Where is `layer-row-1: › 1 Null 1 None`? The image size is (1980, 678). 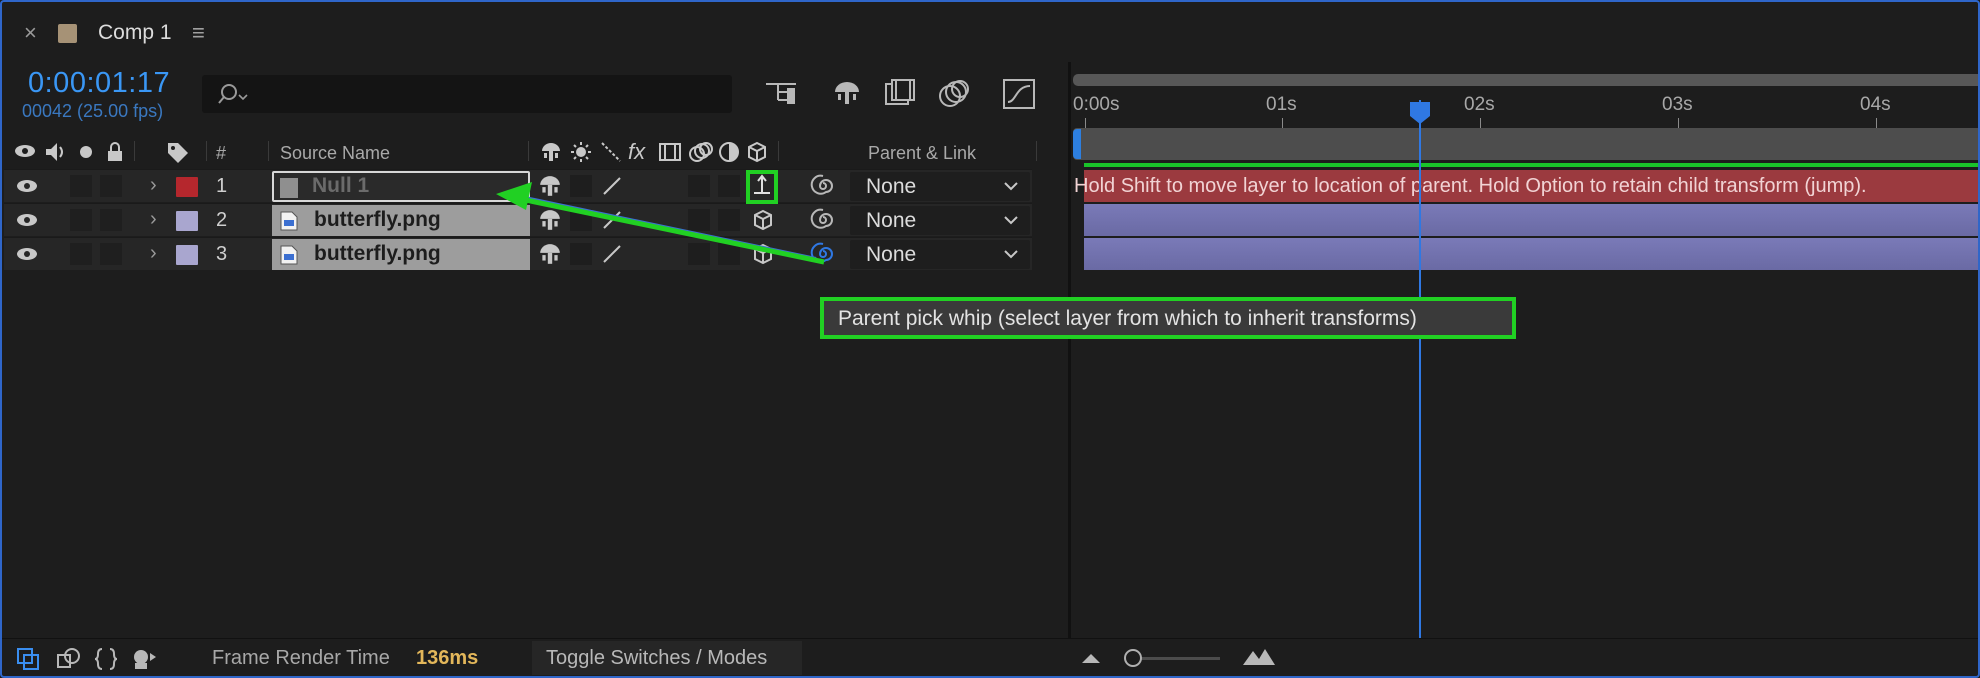 layer-row-1: › 1 Null 1 None is located at coordinates (518, 185).